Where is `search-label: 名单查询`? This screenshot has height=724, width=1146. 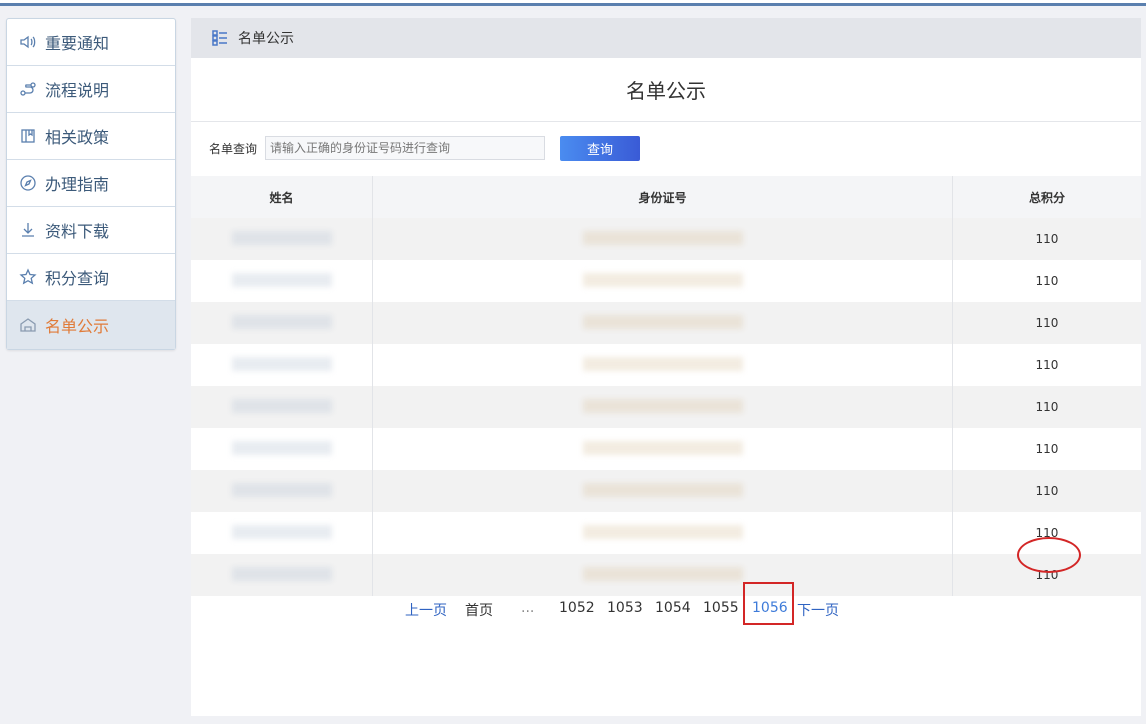
search-label: 名单查询 is located at coordinates (233, 148).